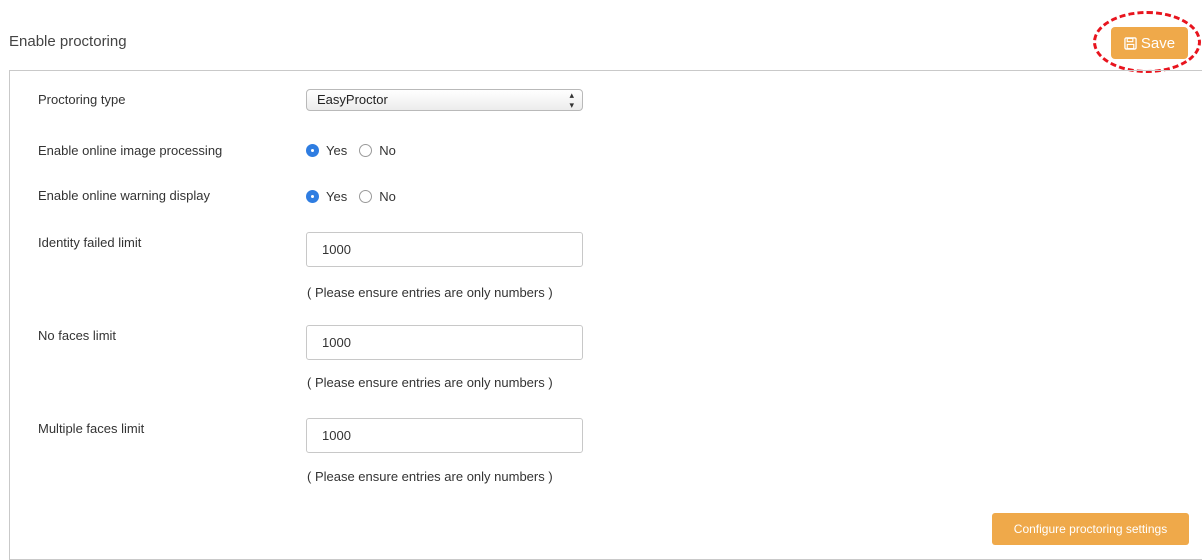  What do you see at coordinates (336, 196) in the screenshot?
I see `warning-display-yes-label: Yes` at bounding box center [336, 196].